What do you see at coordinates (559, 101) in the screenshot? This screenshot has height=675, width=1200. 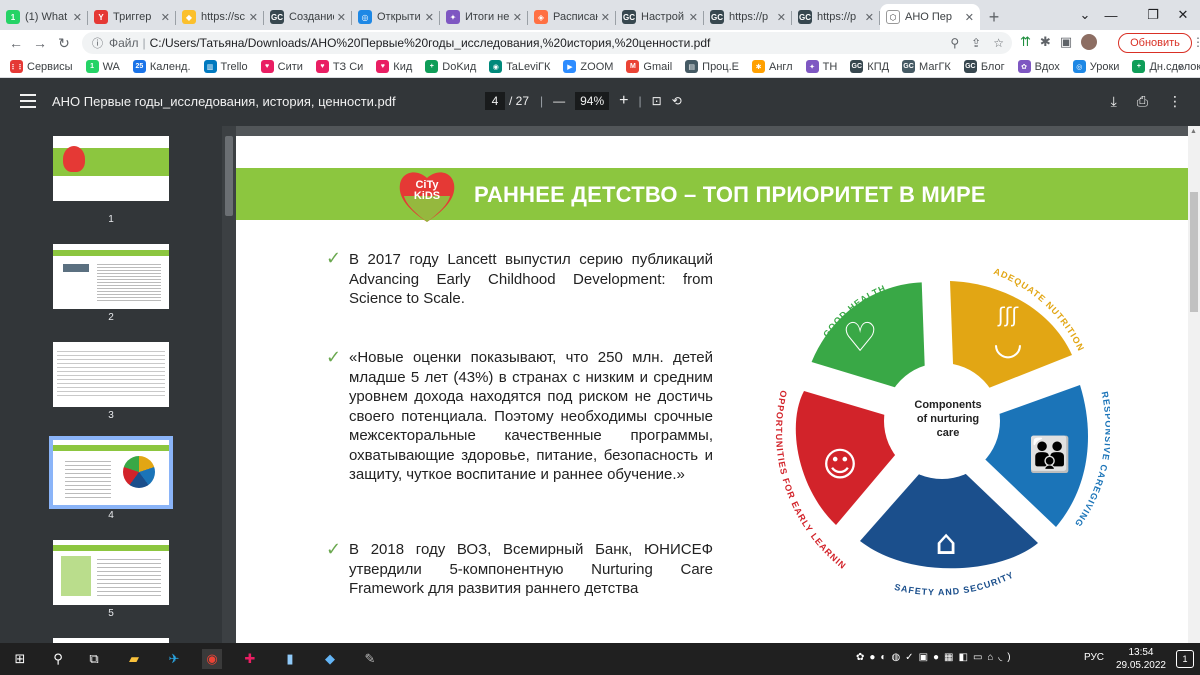 I see `zoom-out-button: —` at bounding box center [559, 101].